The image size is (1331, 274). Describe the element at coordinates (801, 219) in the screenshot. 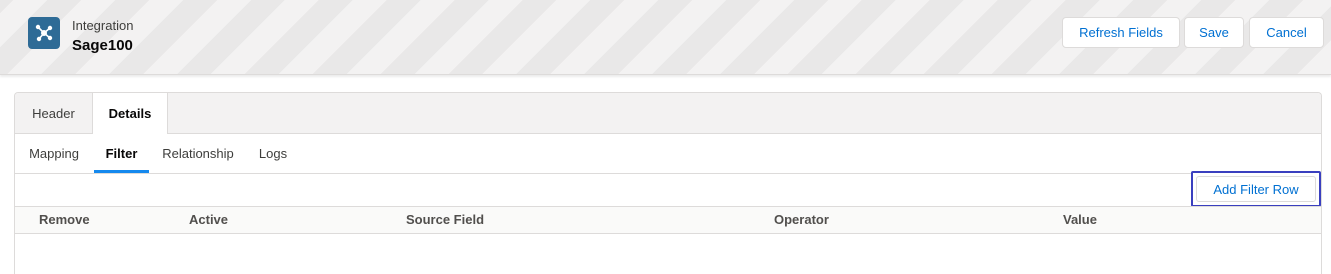

I see `column-header-operator: Operator` at that location.